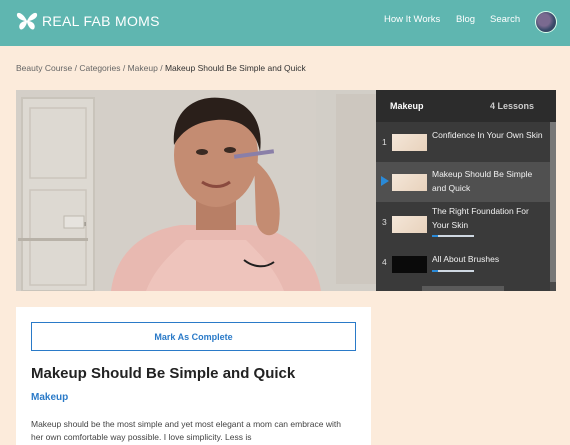  Describe the element at coordinates (385, 181) in the screenshot. I see `play-icon` at that location.